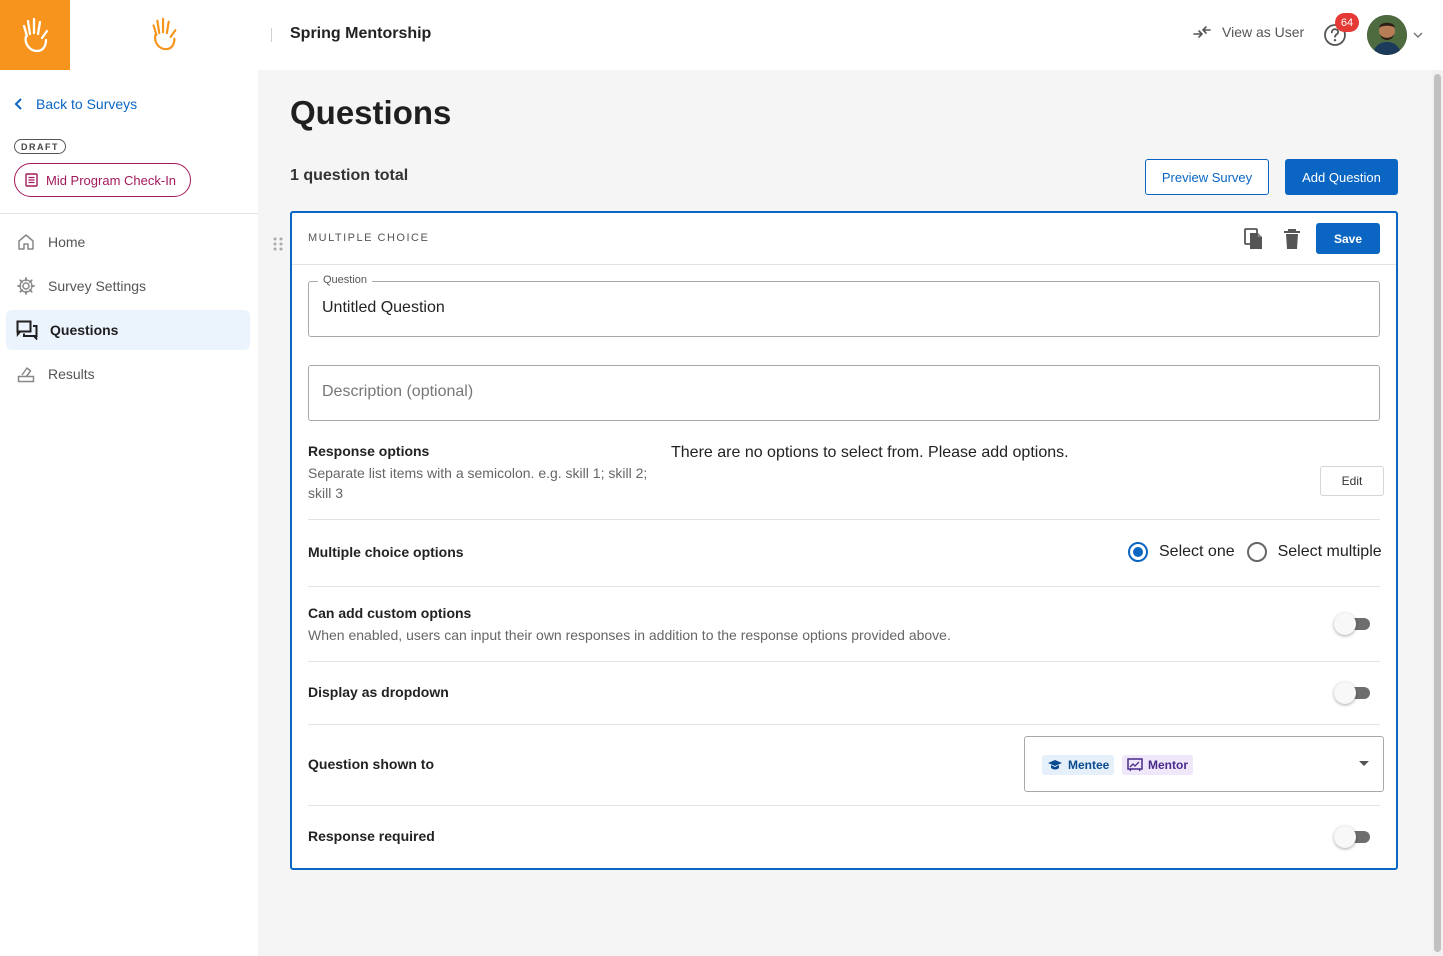 The image size is (1443, 956). I want to click on view-as-user-label: View as User, so click(1263, 32).